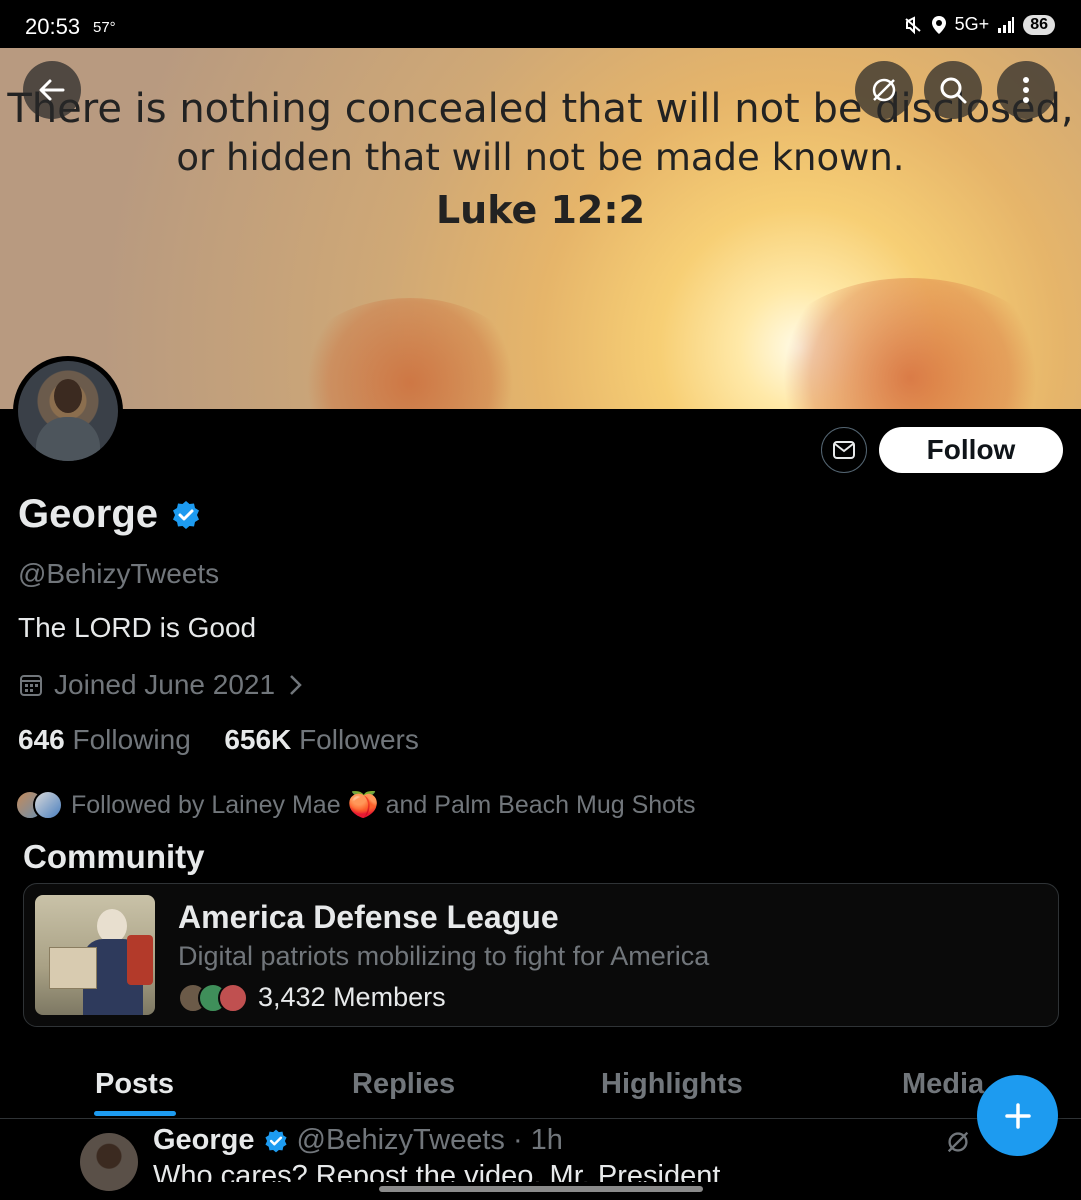  Describe the element at coordinates (1039, 24) in the screenshot. I see `battery-indicator: 86` at that location.